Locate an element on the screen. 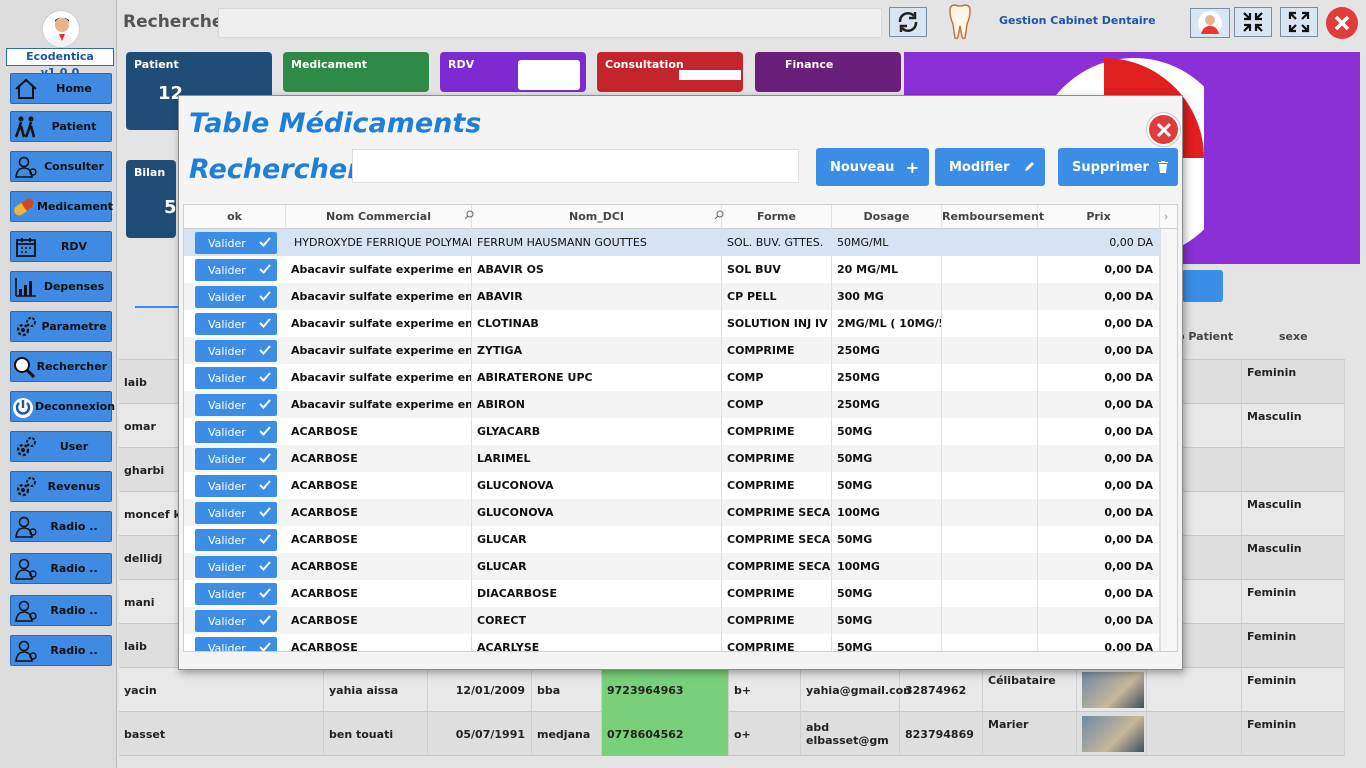 This screenshot has width=1366, height=768. medicament-search-input is located at coordinates (575, 166).